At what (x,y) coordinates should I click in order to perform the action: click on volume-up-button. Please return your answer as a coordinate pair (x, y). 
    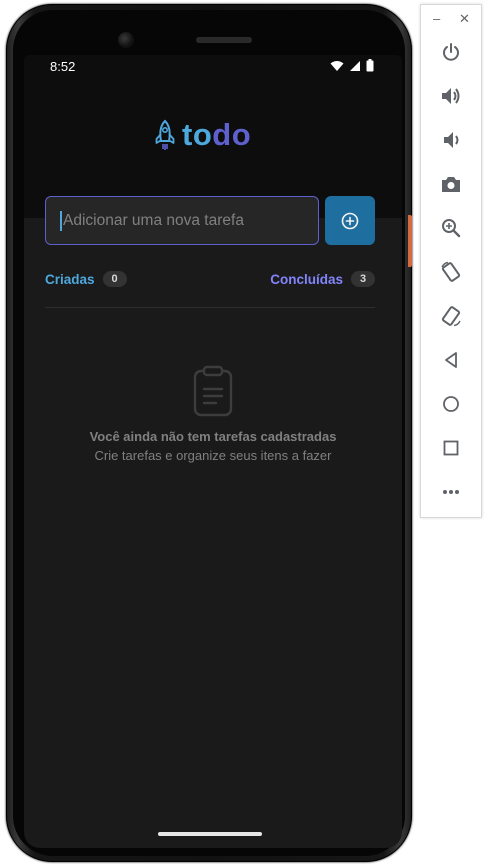
    Looking at the image, I should click on (451, 96).